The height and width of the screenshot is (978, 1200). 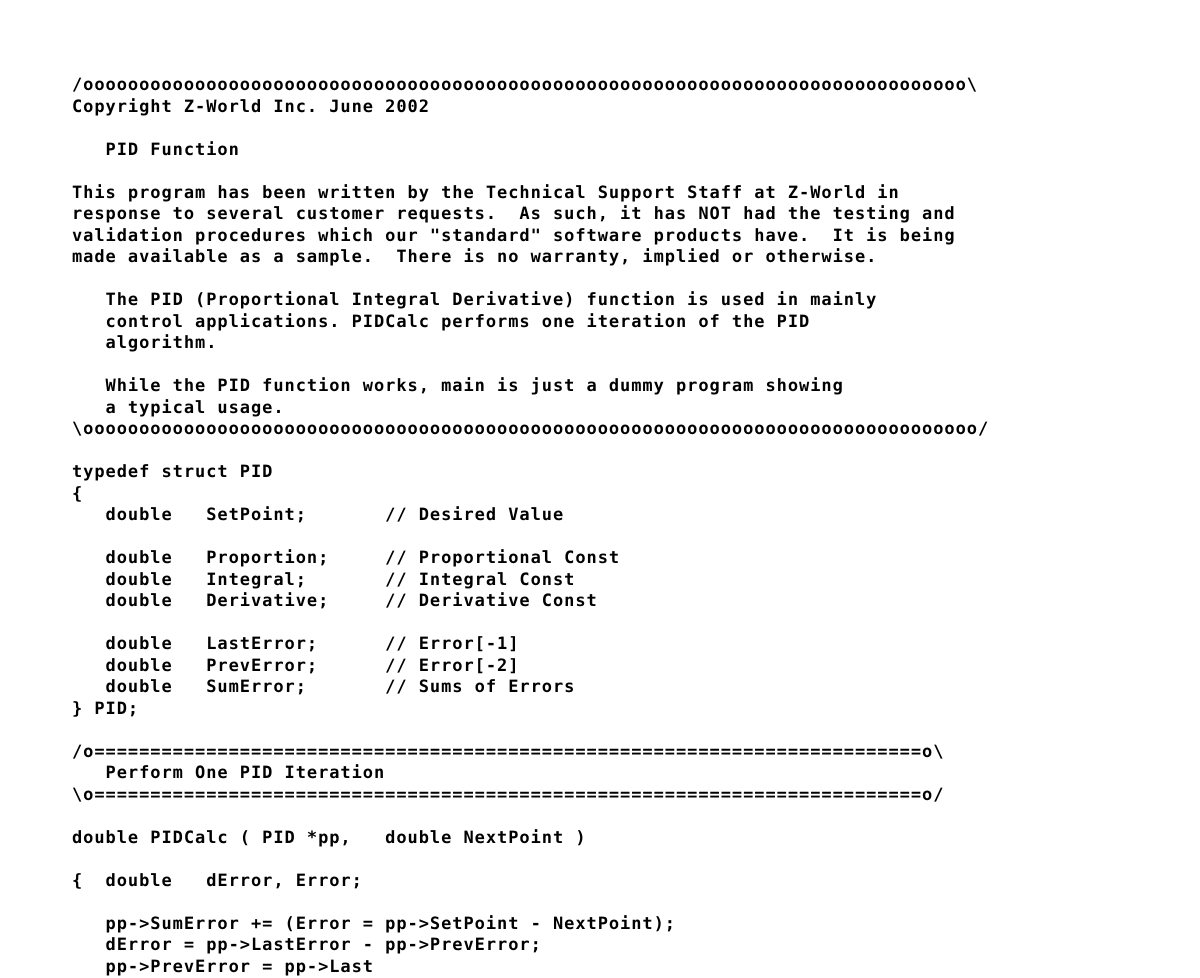 What do you see at coordinates (602, 602) in the screenshot?
I see `code-line: double Derivative; // Derivative Const` at bounding box center [602, 602].